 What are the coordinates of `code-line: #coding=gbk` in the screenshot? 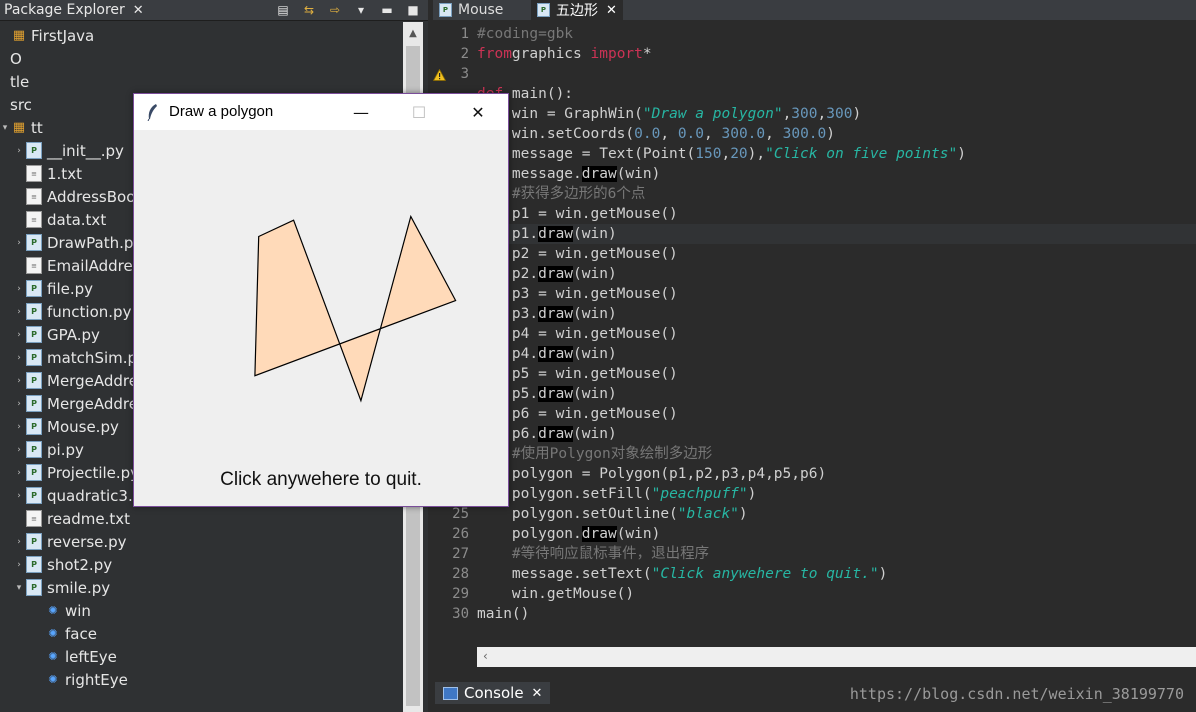 It's located at (525, 34).